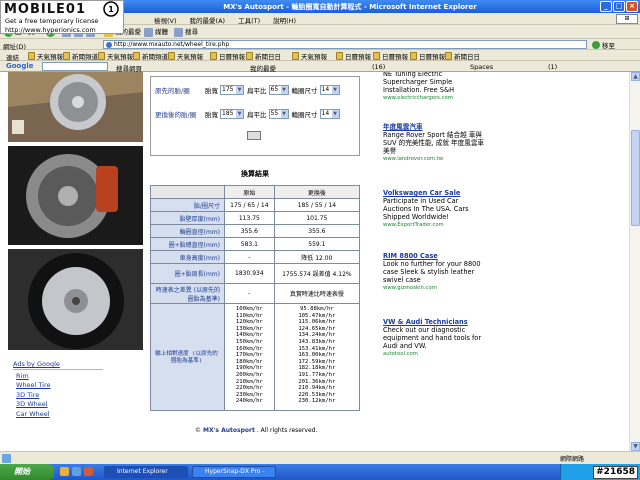 This screenshot has width=640, height=480. Describe the element at coordinates (481, 67) in the screenshot. I see `google-spaces-button: Spaces` at that location.